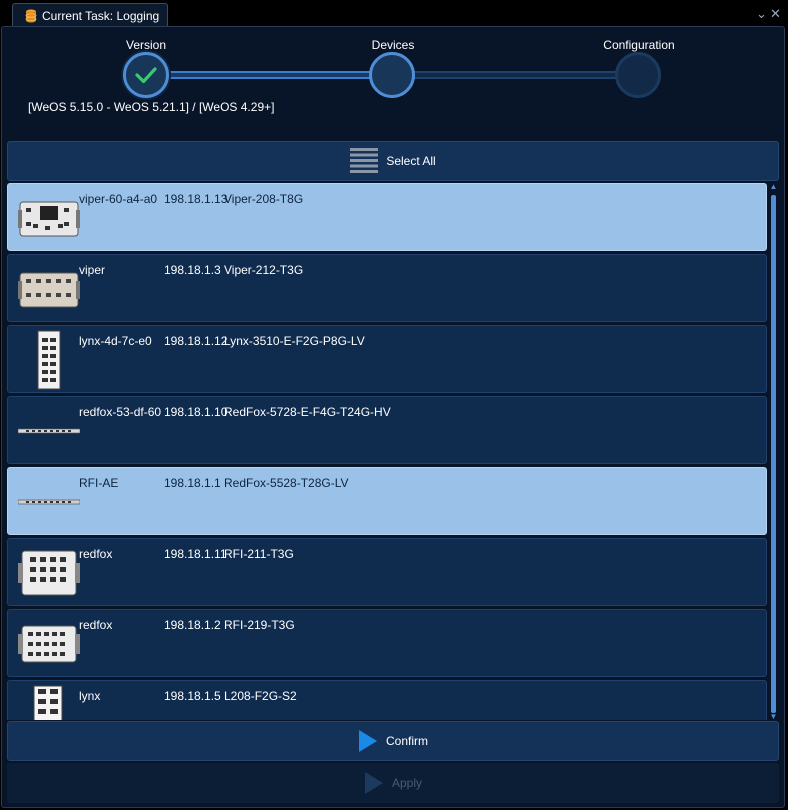  What do you see at coordinates (192, 625) in the screenshot?
I see `device-ip: 198.18.1.2` at bounding box center [192, 625].